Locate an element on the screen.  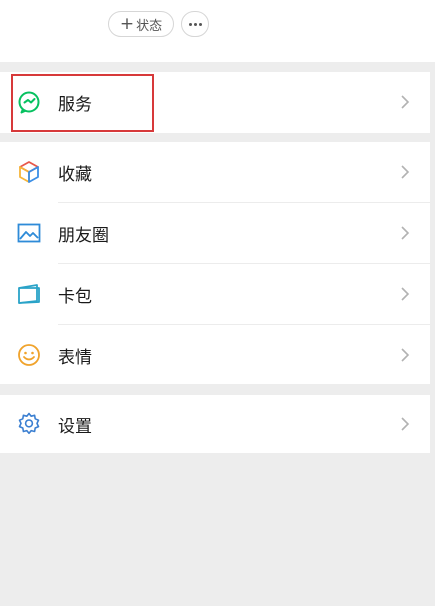
menu-item-moments-label: 朋友圈 is located at coordinates (83, 235).